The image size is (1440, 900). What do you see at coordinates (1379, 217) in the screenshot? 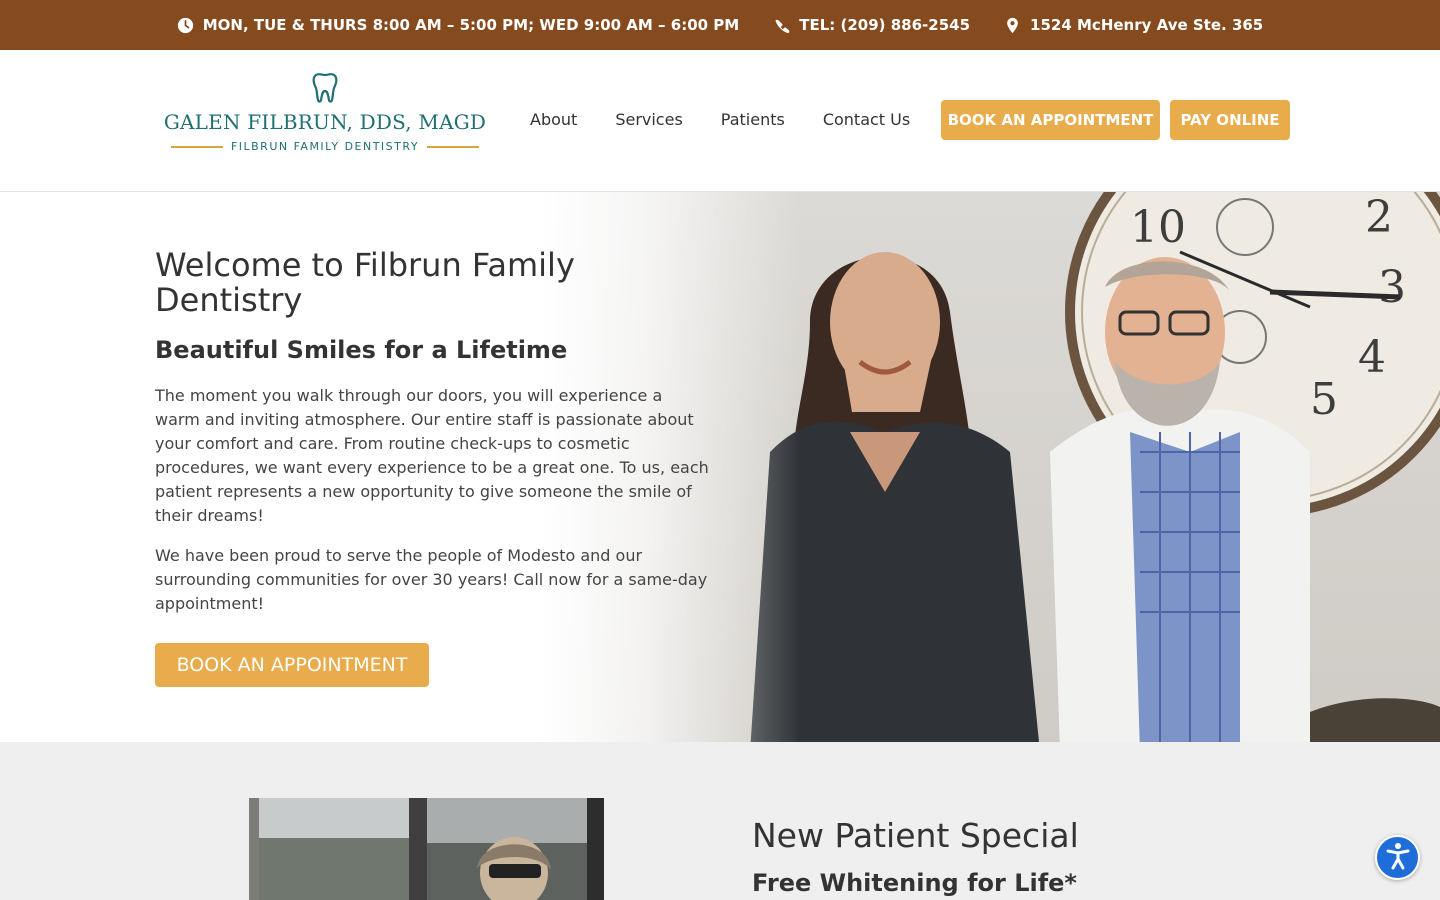
I see `svg-text: 2` at bounding box center [1379, 217].